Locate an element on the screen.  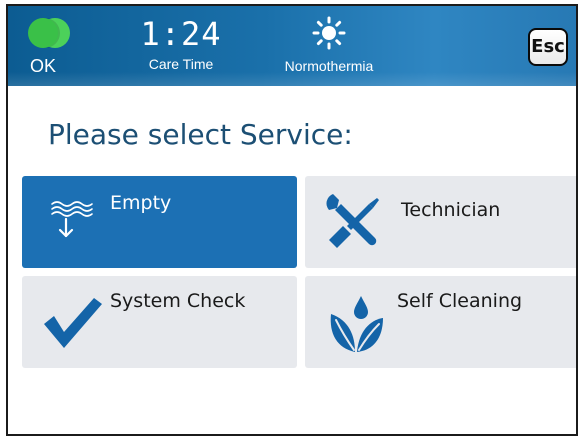
tile-label: Technician is located at coordinates (451, 210).